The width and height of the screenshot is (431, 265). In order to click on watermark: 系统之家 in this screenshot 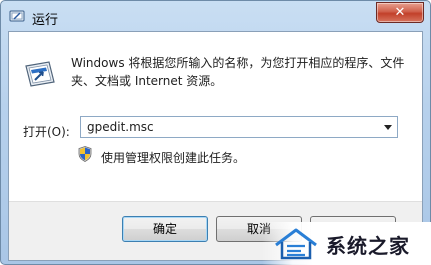, I will do `click(346, 243)`.